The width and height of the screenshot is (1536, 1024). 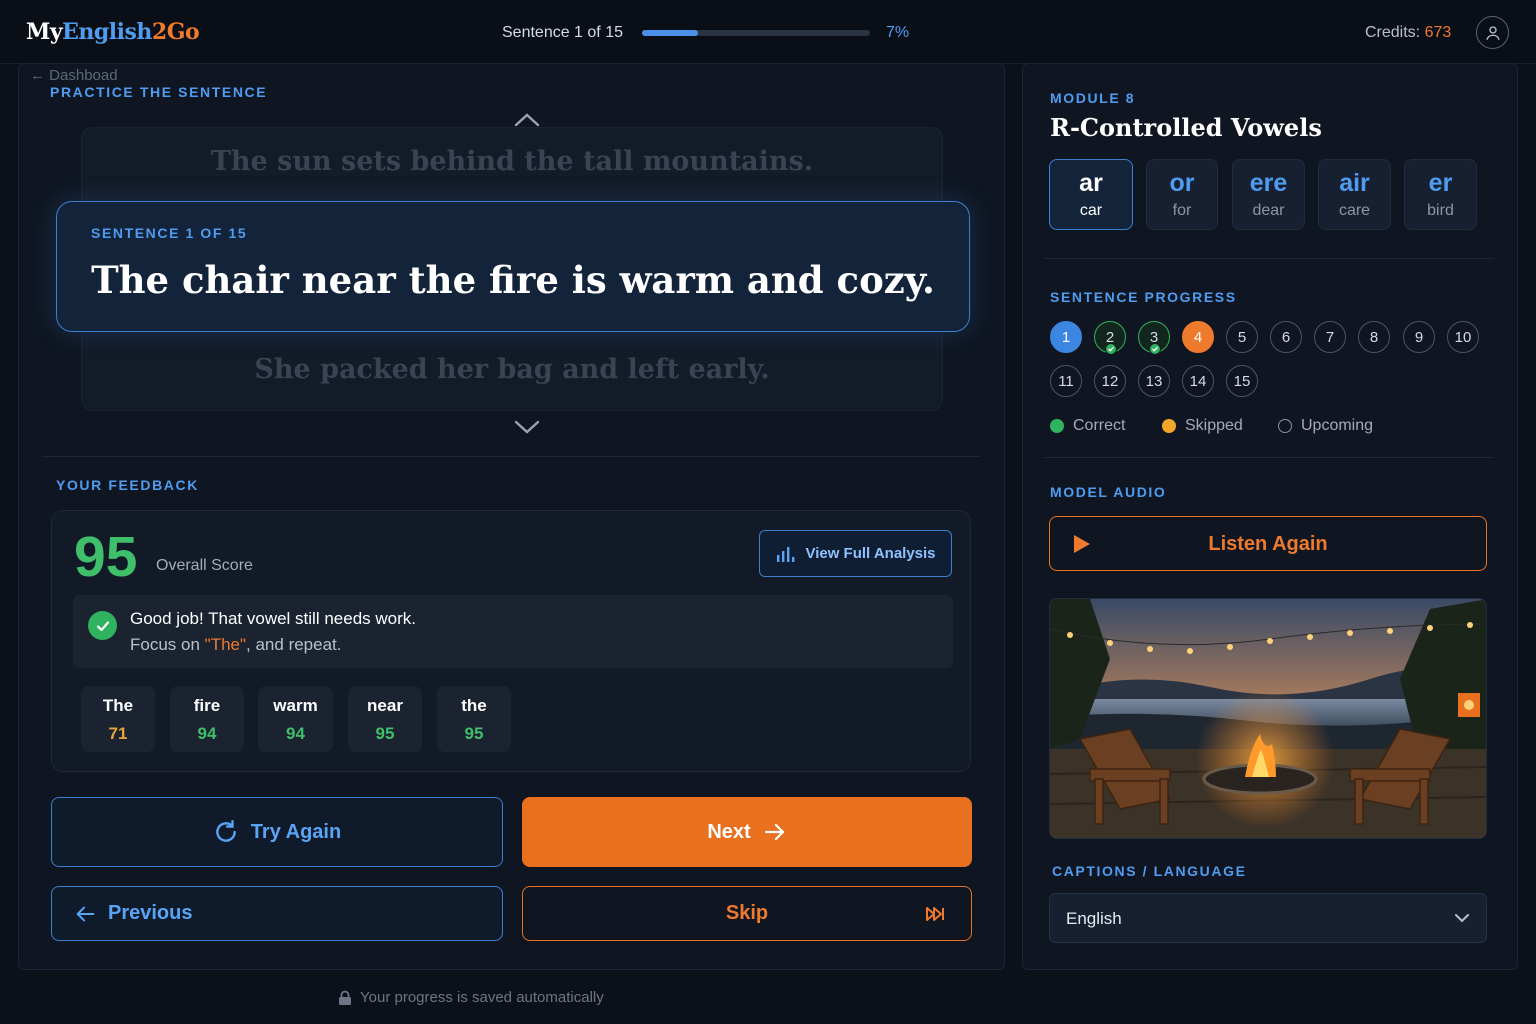 I want to click on view-full-analysis-button: View Full Analysis, so click(x=855, y=553).